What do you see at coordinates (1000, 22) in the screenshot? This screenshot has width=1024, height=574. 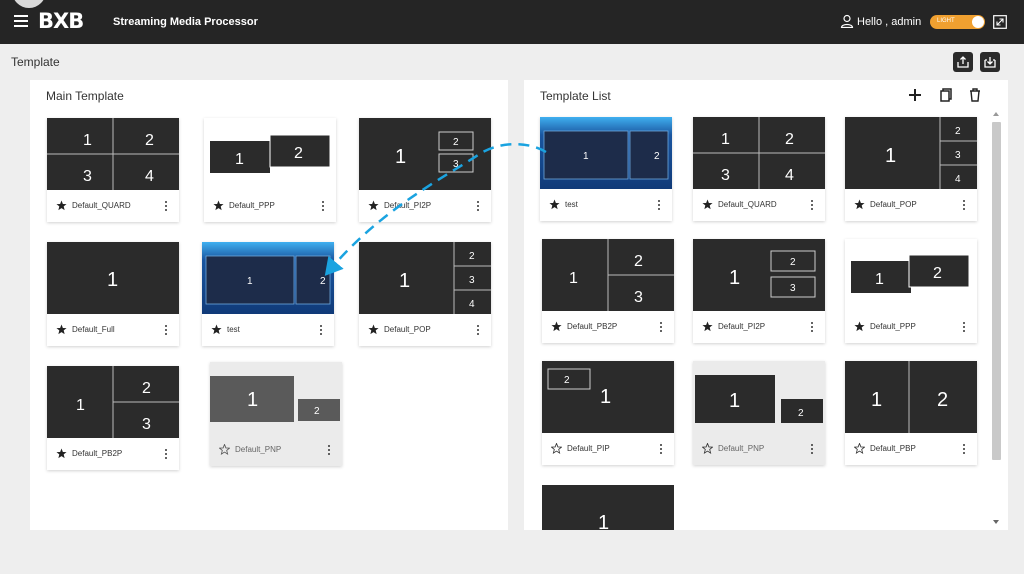 I see `expand-icon` at bounding box center [1000, 22].